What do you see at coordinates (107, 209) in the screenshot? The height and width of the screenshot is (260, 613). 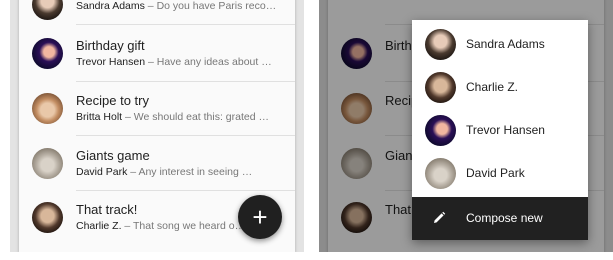 I see `list-item-title: That track!` at bounding box center [107, 209].